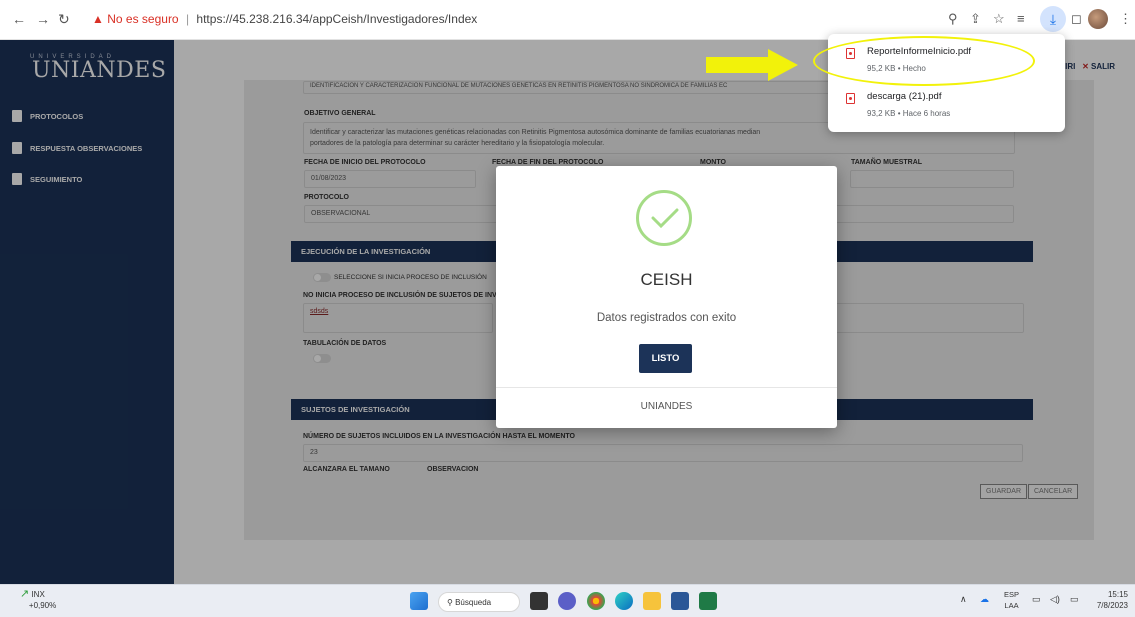 This screenshot has height=617, width=1135. Describe the element at coordinates (898, 104) in the screenshot. I see `download-item: descarga (21).pdf 93,2 KB • Hace 6 horas` at that location.